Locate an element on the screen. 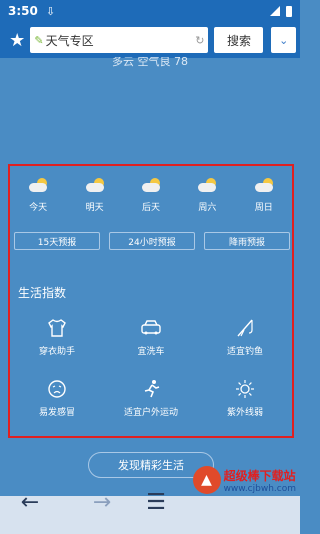 The width and height of the screenshot is (320, 534). car-icon is located at coordinates (151, 328).